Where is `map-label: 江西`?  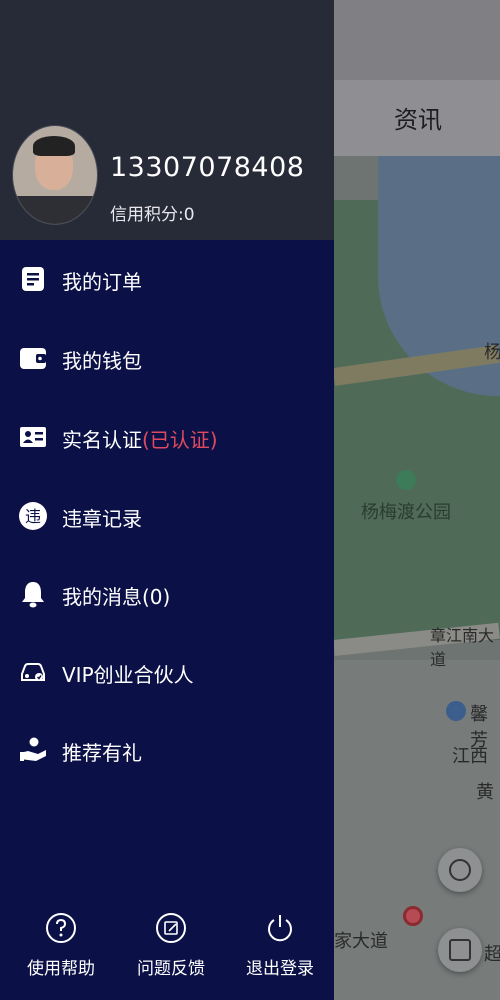 map-label: 江西 is located at coordinates (470, 756).